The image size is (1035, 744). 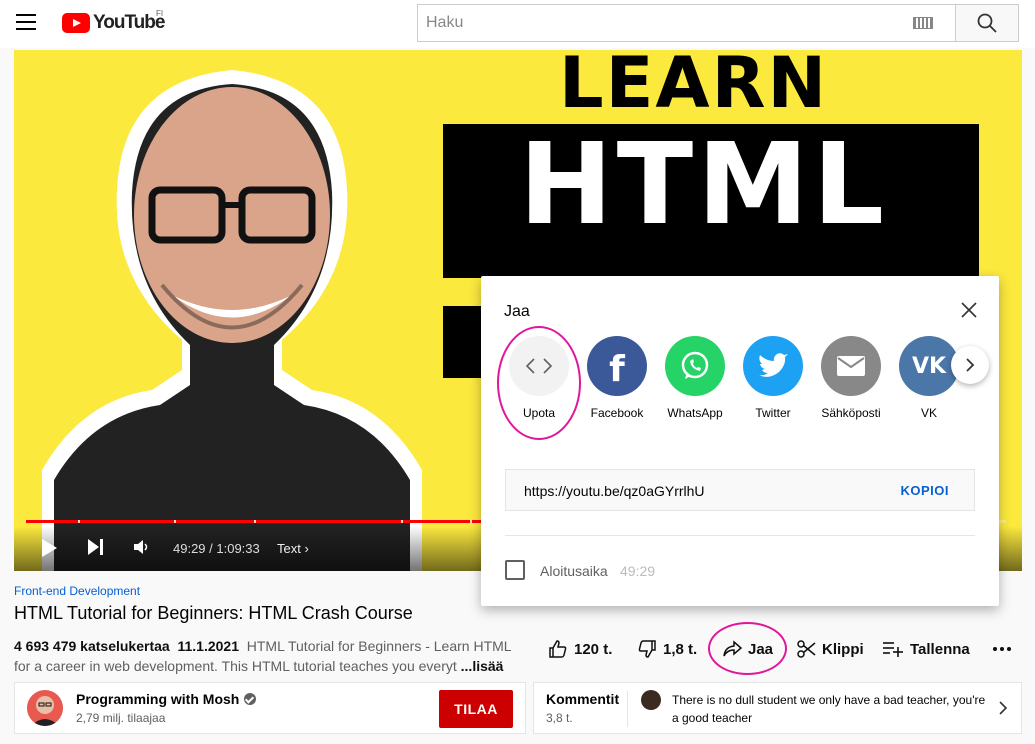 I want to click on close-icon, so click(x=969, y=310).